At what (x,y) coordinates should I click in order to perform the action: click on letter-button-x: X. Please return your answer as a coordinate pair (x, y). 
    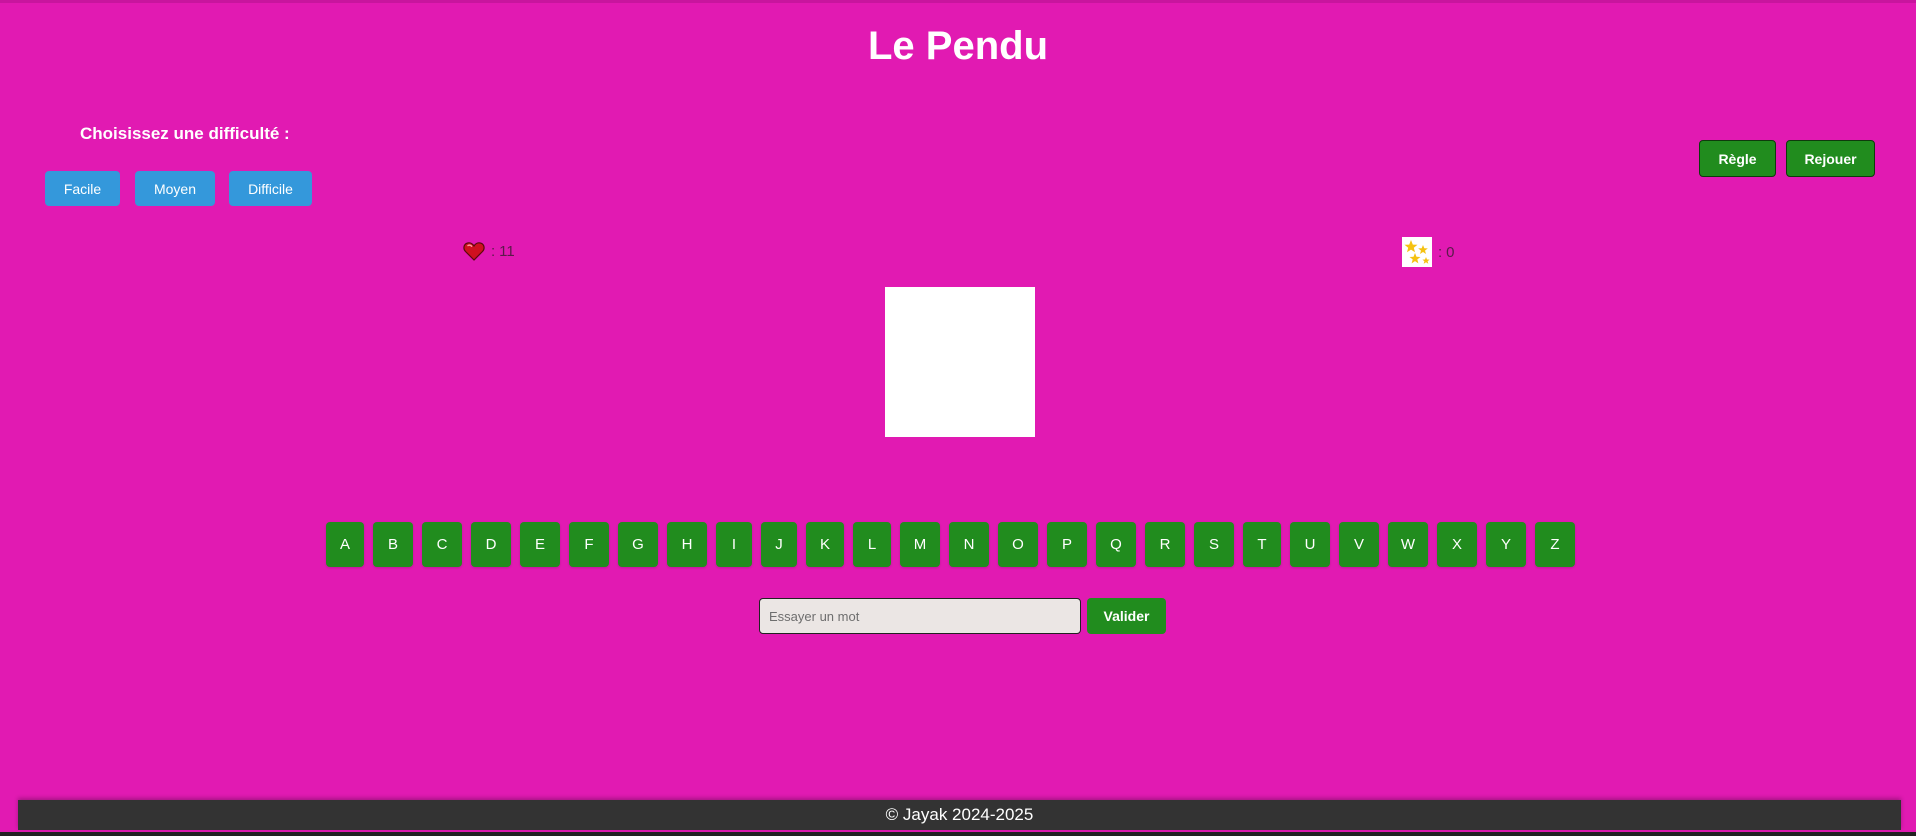
    Looking at the image, I should click on (1457, 544).